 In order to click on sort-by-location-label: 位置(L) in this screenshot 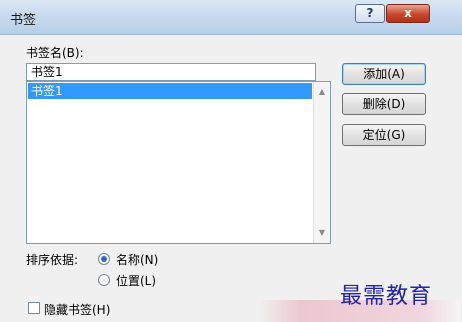, I will do `click(136, 281)`.